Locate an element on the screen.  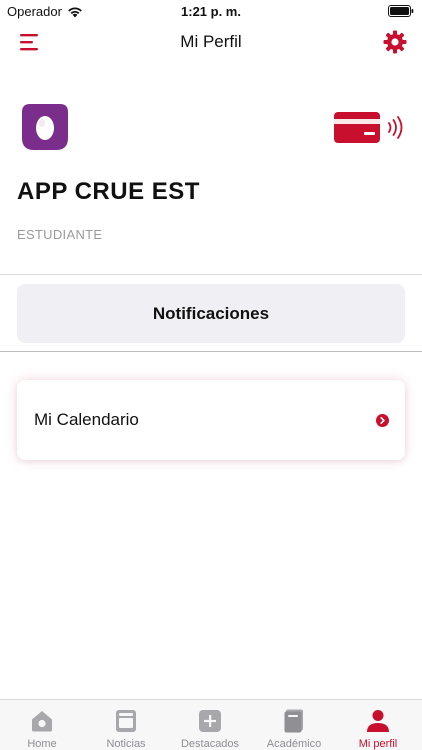
status-time: 1:21 p. m. is located at coordinates (211, 11).